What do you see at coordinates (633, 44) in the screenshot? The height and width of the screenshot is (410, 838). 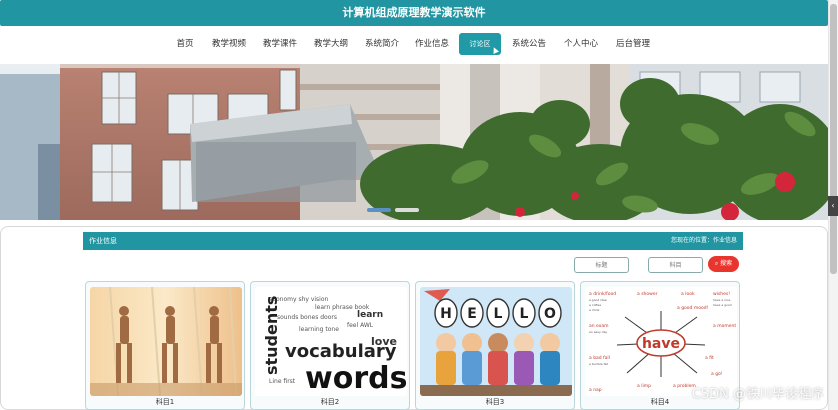 I see `nav-item-admin: 后台管理` at bounding box center [633, 44].